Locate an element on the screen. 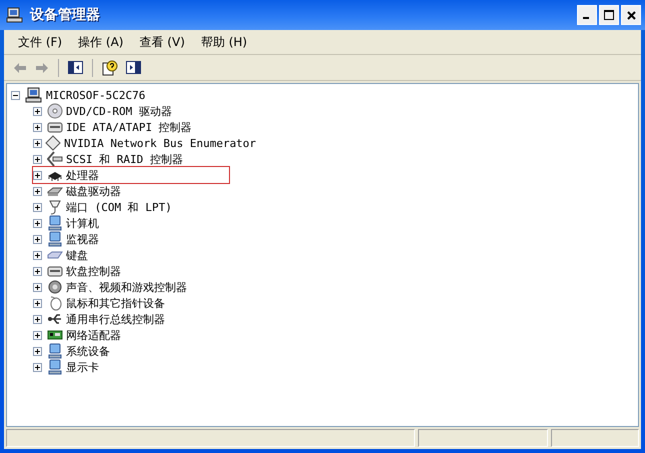  tree-item: 端口 (COM 和 LPT) is located at coordinates (119, 207).